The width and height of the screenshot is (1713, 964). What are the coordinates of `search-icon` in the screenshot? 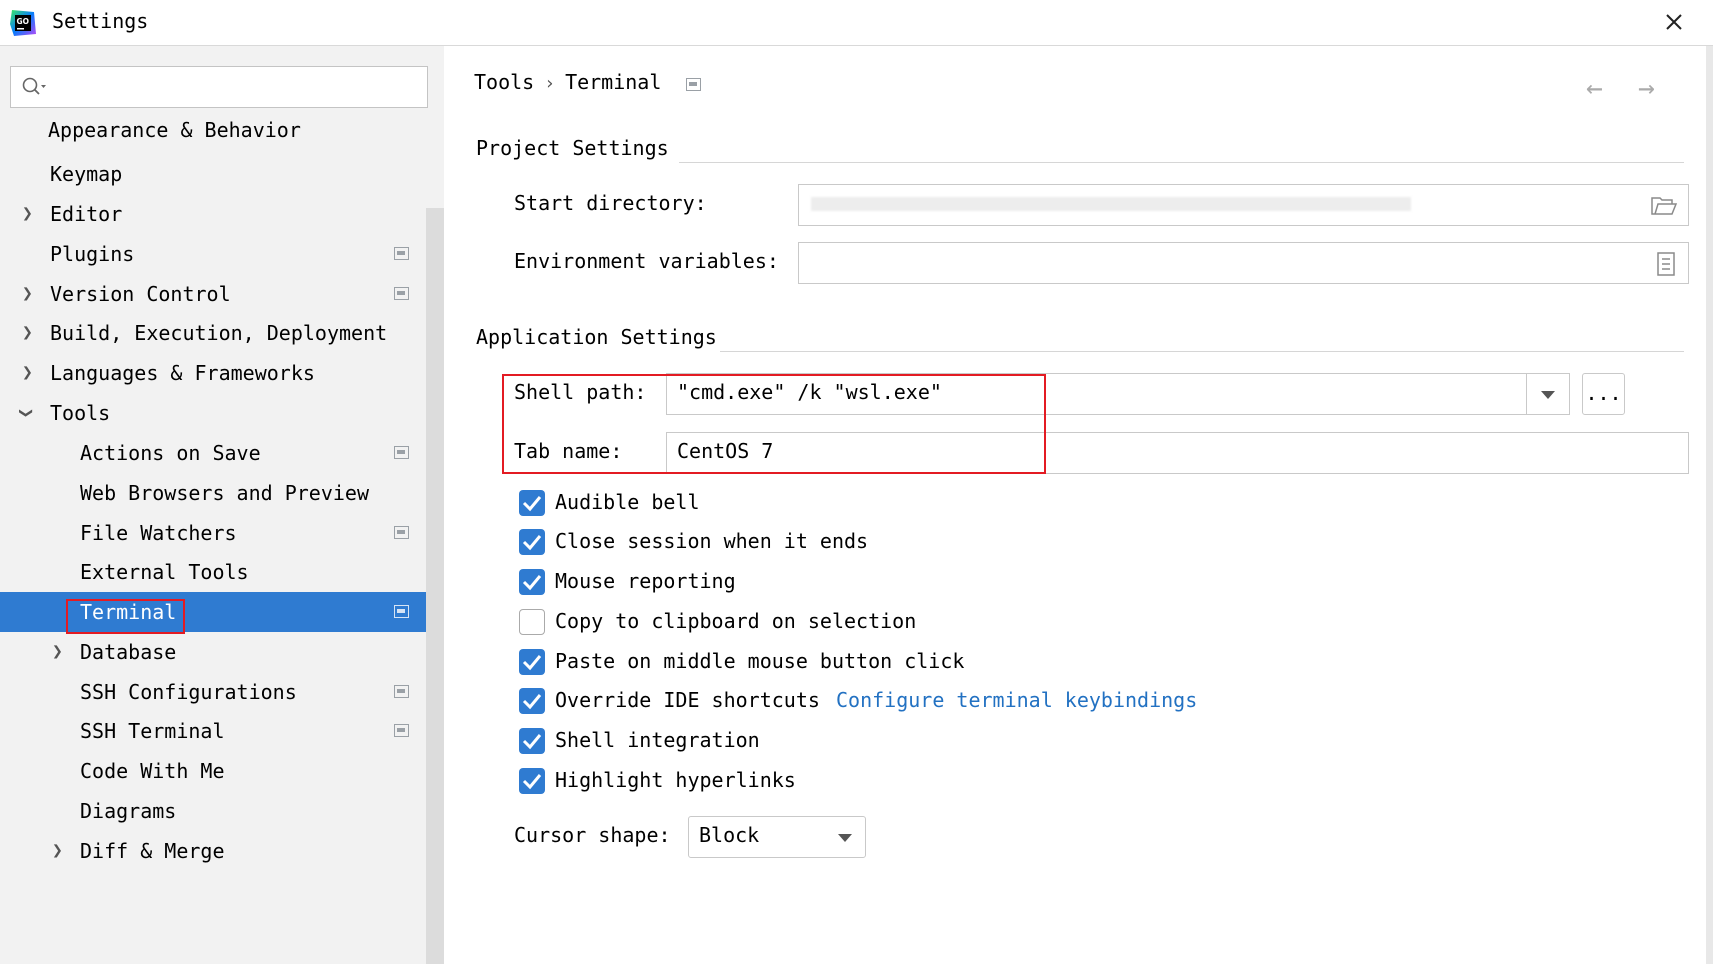 It's located at (34, 86).